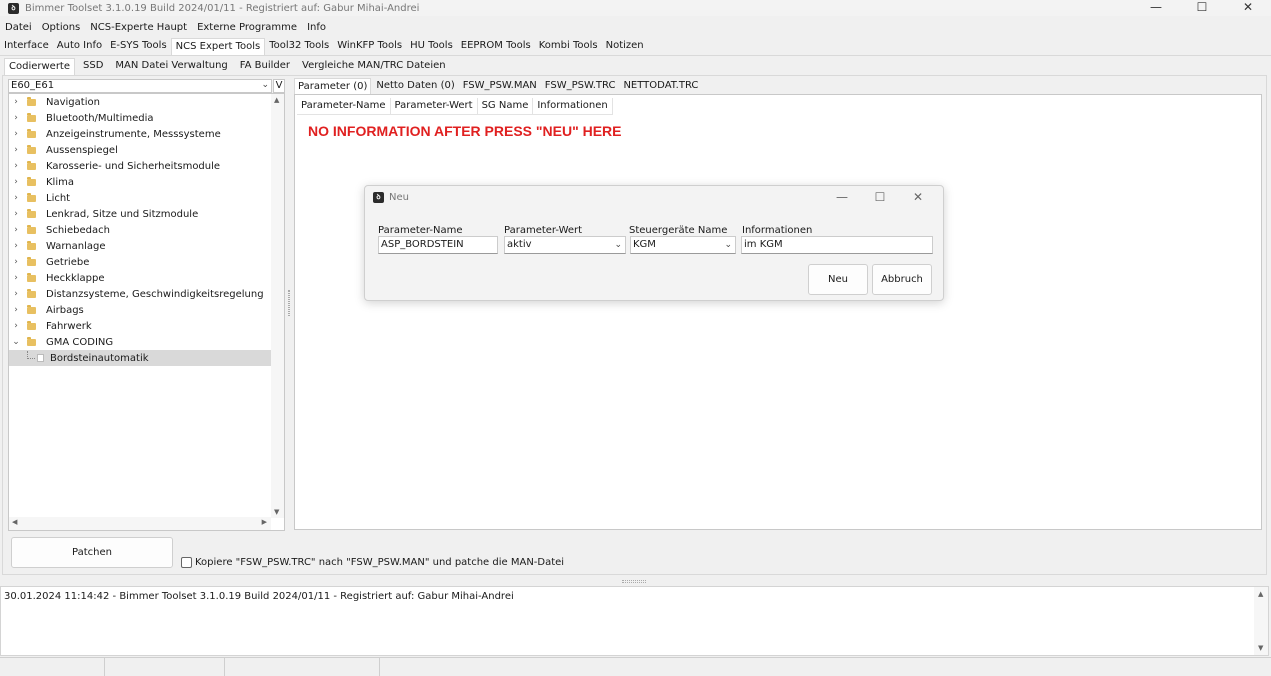  Describe the element at coordinates (140, 246) in the screenshot. I see `tree-item: › Warnanlage` at that location.